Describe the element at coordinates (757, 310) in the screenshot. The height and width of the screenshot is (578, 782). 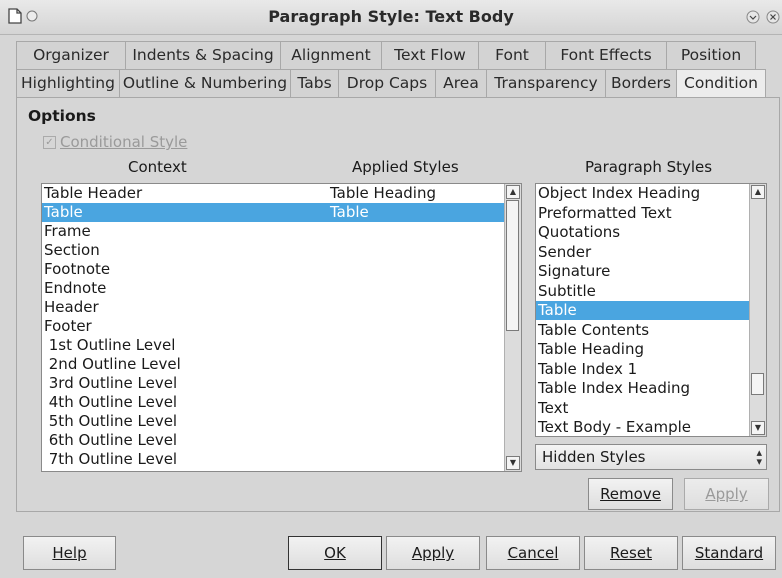
I see `paragraph-list-scrollbar: ▲ ▼` at that location.